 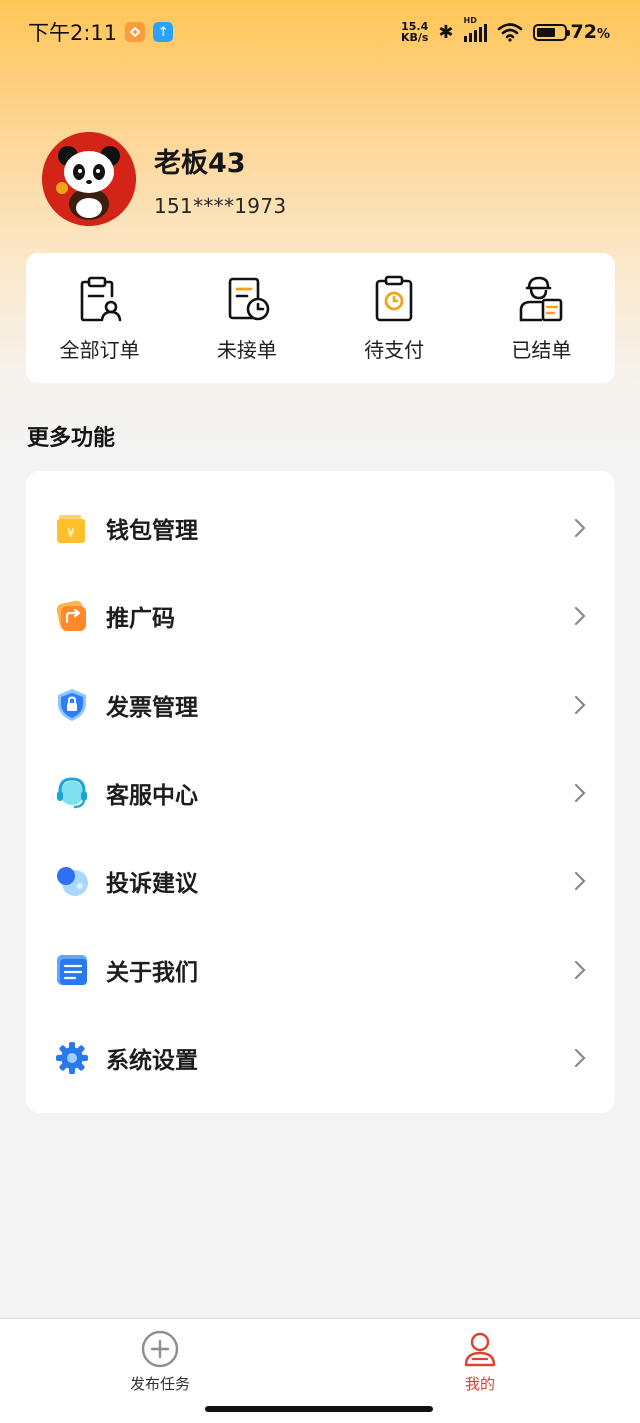 What do you see at coordinates (320, 1058) in the screenshot?
I see `menu-item-settings: 系统设置` at bounding box center [320, 1058].